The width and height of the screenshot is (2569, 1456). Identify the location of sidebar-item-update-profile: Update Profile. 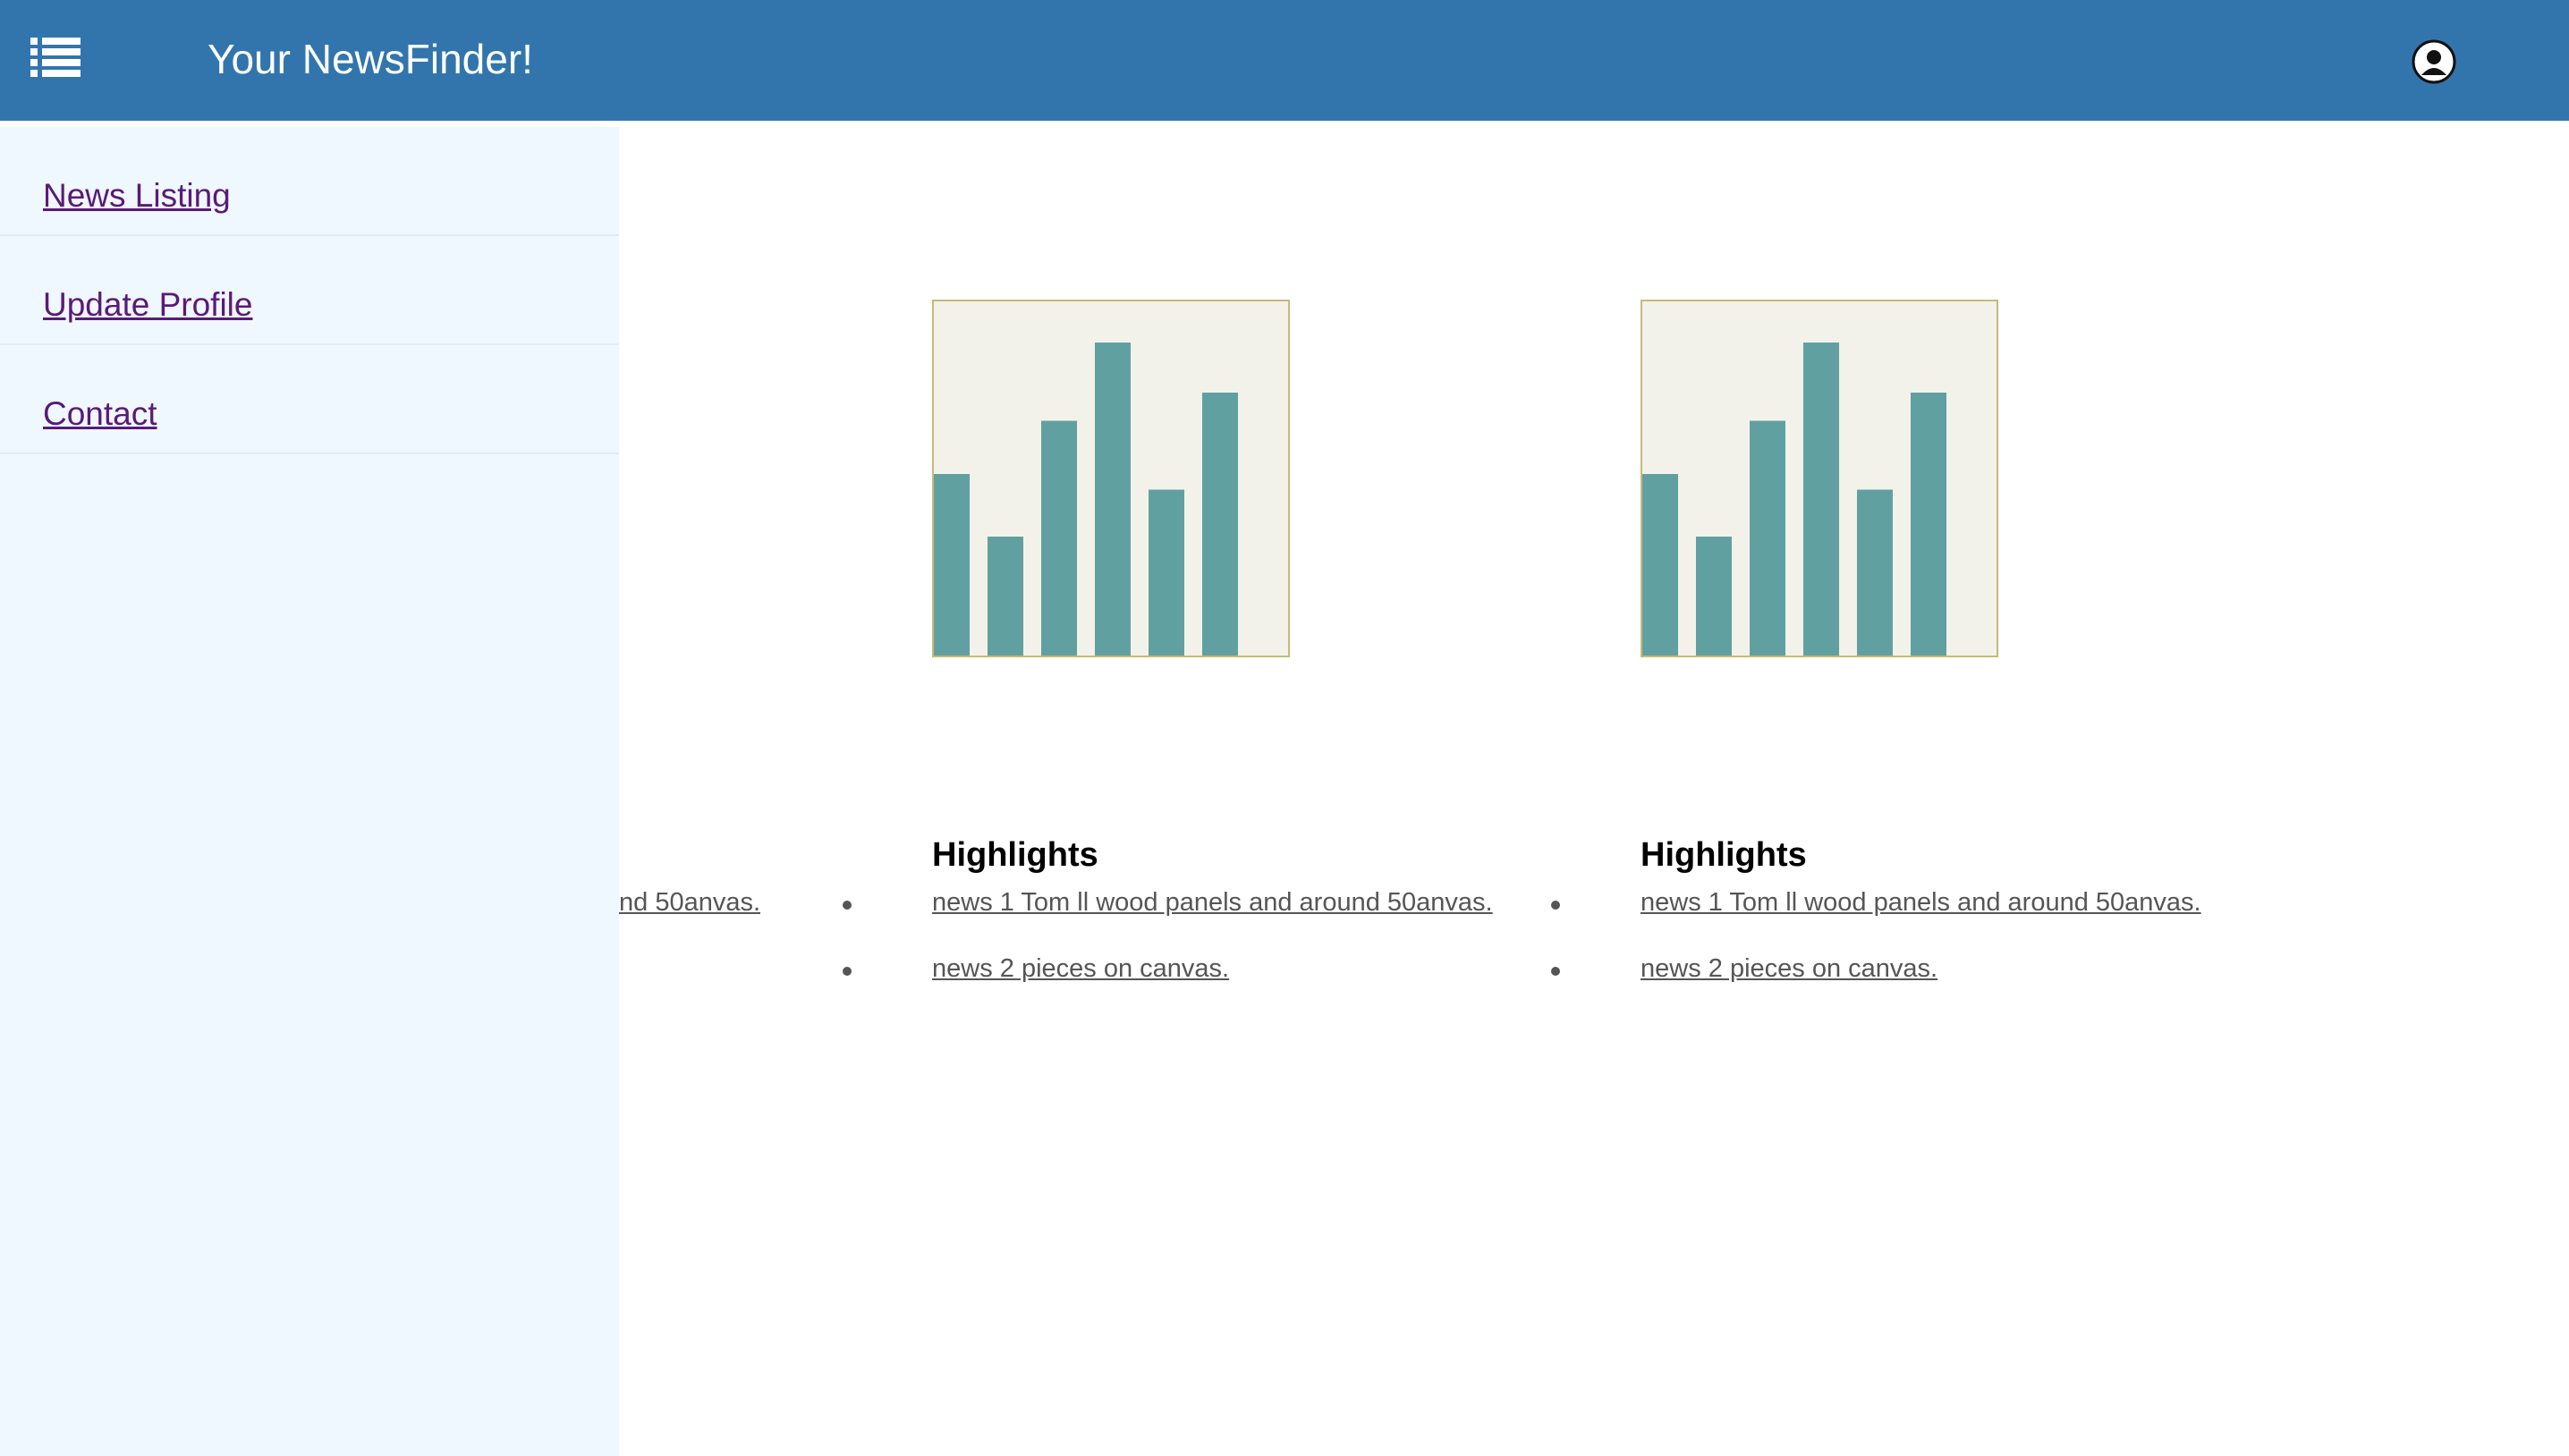
(310, 290).